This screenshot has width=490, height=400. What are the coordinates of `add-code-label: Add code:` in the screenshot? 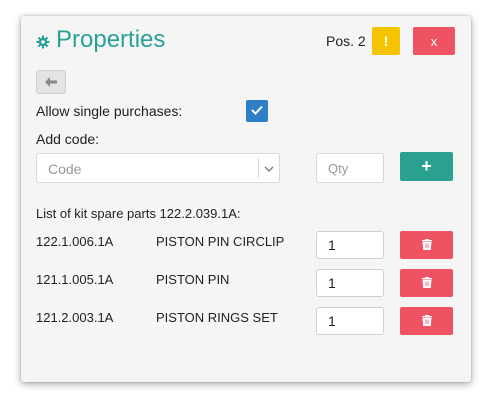 It's located at (68, 139).